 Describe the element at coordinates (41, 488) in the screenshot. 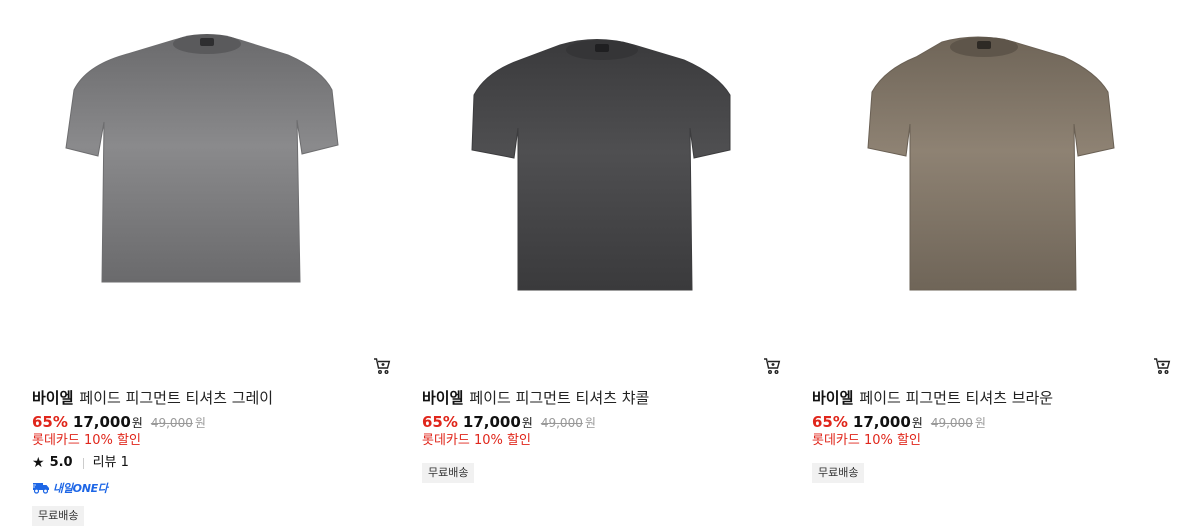

I see `truck-icon` at that location.